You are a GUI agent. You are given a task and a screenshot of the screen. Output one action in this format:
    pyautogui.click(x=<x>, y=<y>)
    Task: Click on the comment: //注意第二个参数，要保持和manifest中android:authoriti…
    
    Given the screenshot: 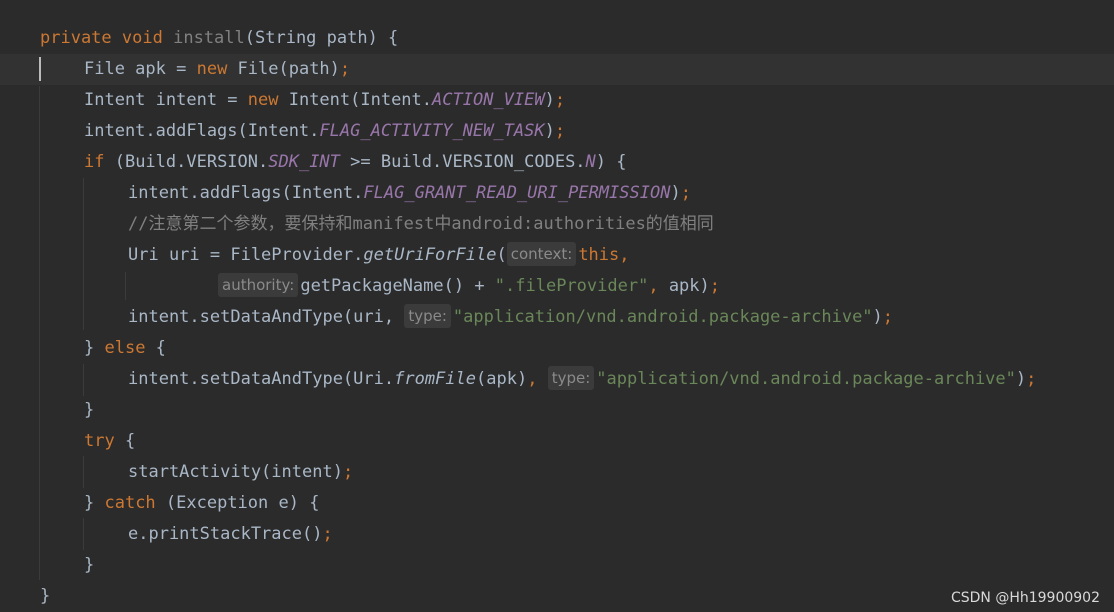 What is the action you would take?
    pyautogui.click(x=421, y=224)
    